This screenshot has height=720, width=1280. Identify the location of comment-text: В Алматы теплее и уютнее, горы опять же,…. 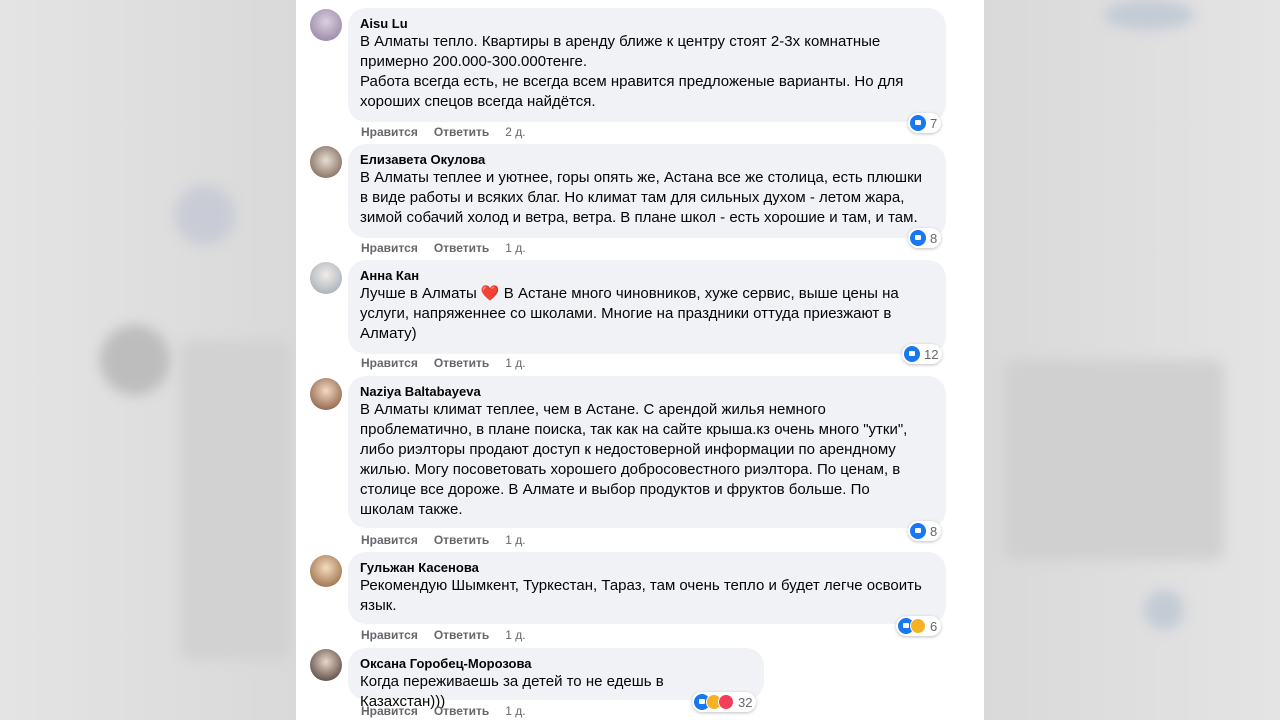
(641, 197).